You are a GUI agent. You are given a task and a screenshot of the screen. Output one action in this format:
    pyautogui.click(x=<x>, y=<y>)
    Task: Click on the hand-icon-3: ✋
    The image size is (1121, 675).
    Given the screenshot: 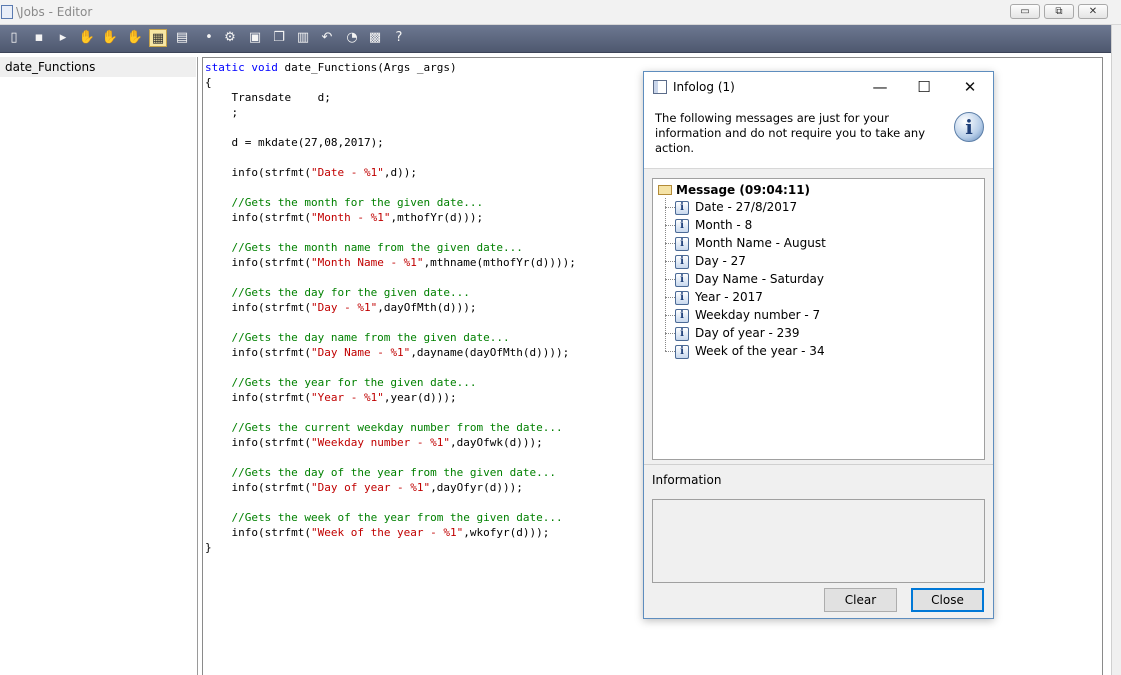 What is the action you would take?
    pyautogui.click(x=135, y=38)
    